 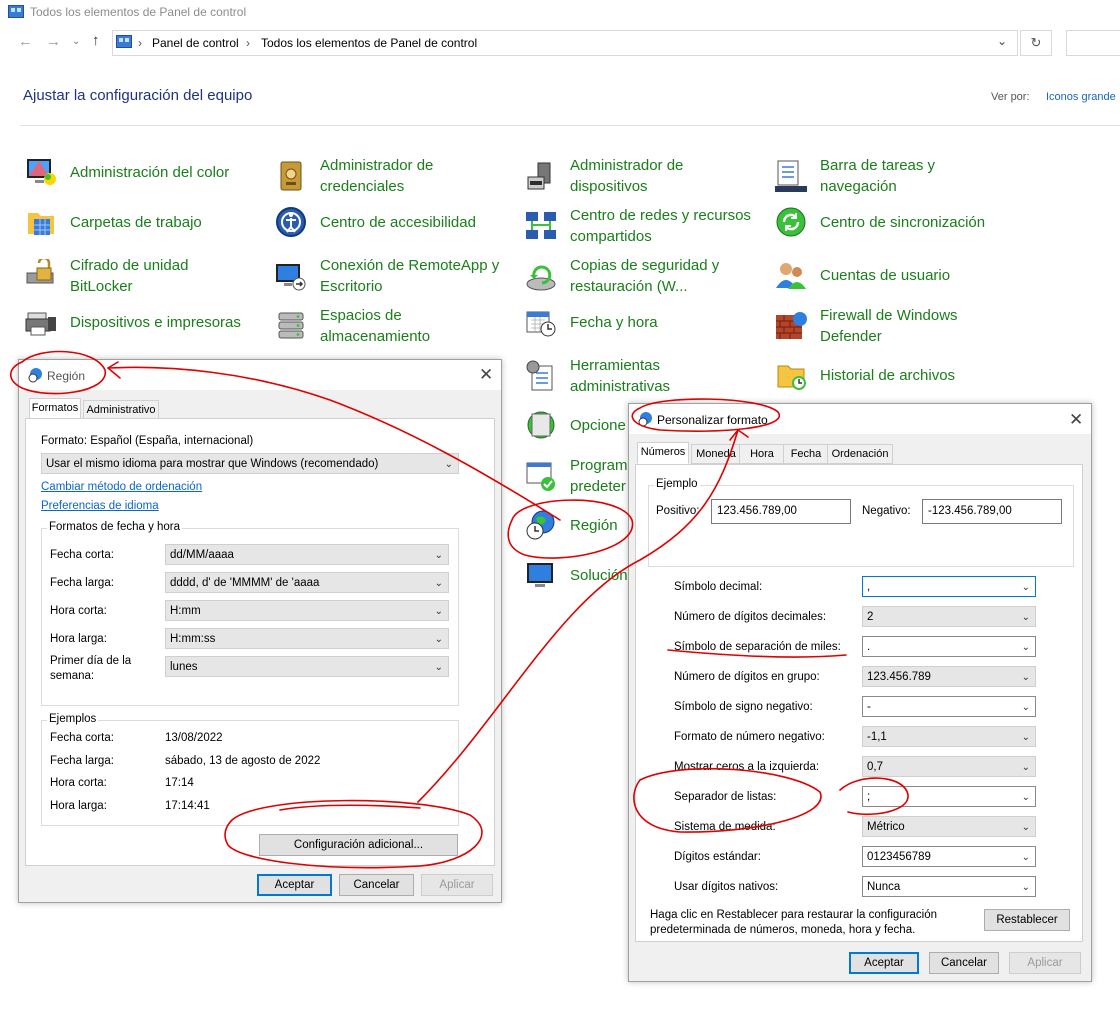 What do you see at coordinates (627, 176) in the screenshot?
I see `item-label: Administrador de dispositivos` at bounding box center [627, 176].